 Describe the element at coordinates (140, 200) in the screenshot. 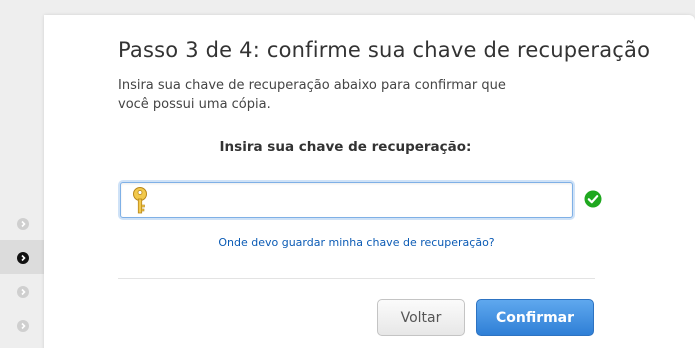

I see `key-icon` at that location.